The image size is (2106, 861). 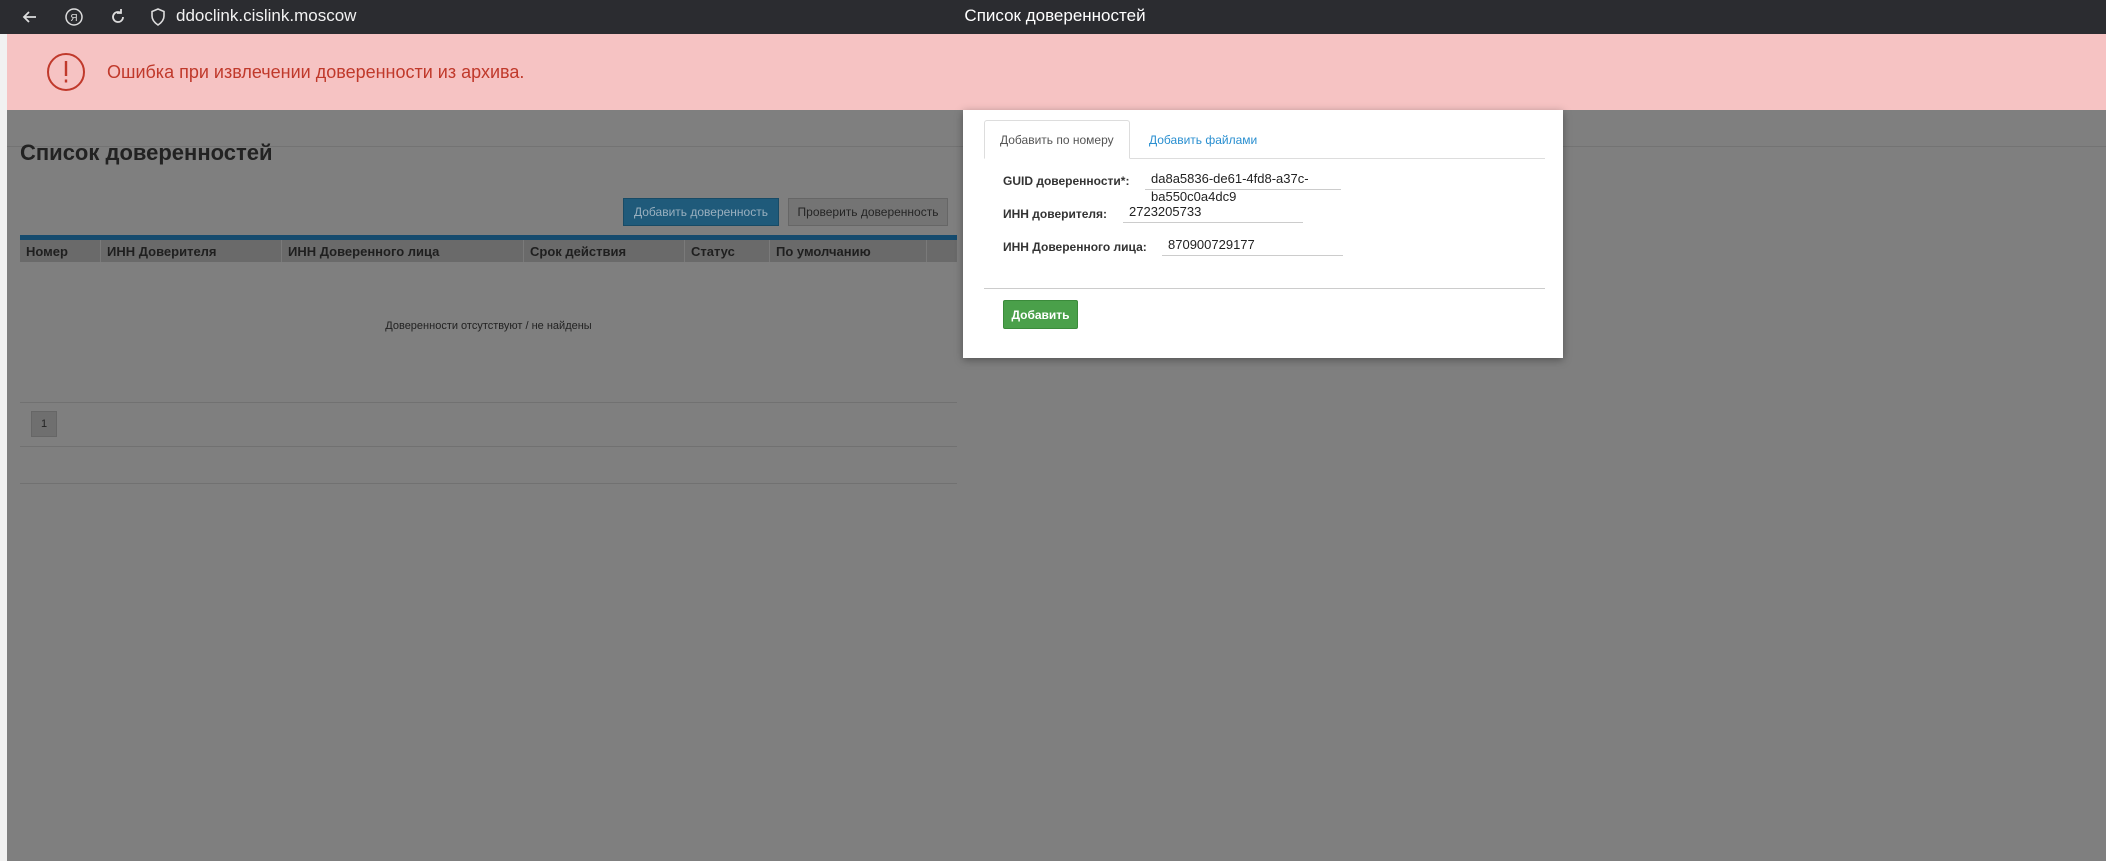 I want to click on column-header-status: Статус, so click(x=727, y=251).